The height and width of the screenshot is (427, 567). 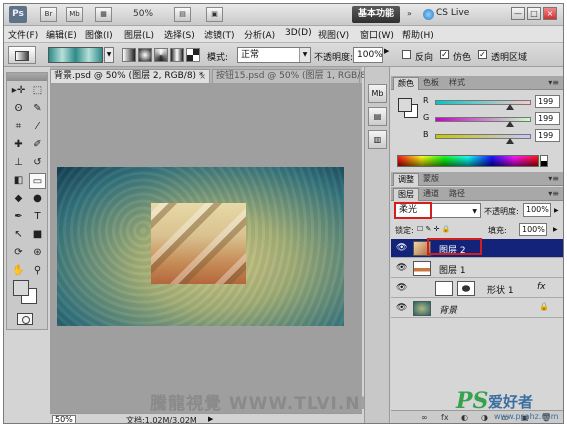 I want to click on adjustment-layer-icon: ◑, so click(x=484, y=417).